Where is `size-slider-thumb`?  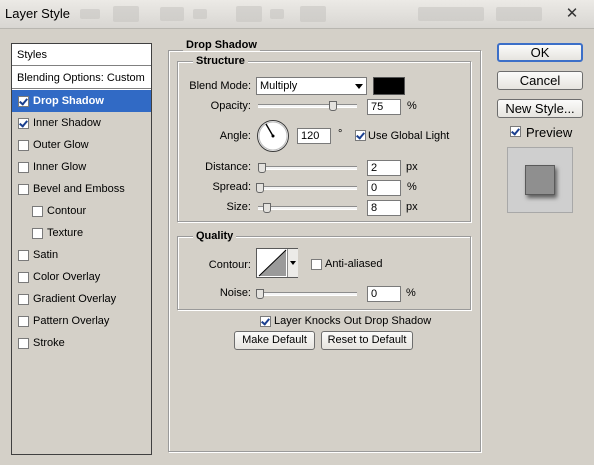
size-slider-thumb is located at coordinates (267, 208).